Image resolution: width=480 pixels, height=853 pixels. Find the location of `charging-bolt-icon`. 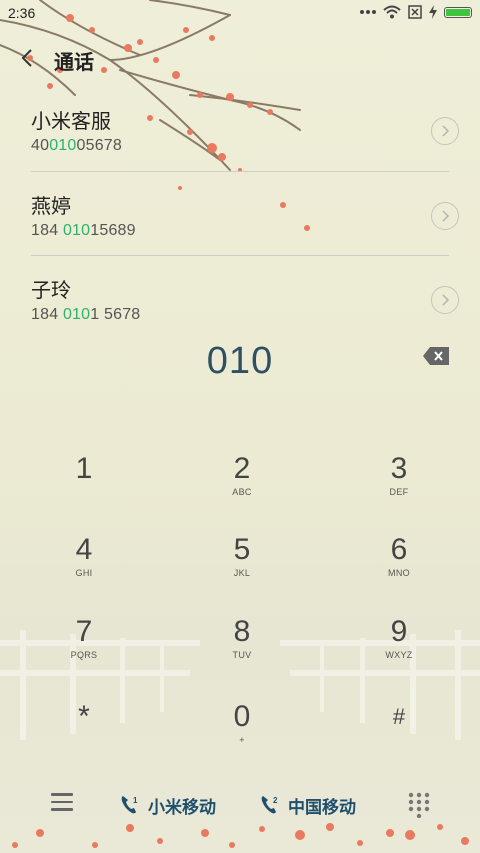

charging-bolt-icon is located at coordinates (433, 12).